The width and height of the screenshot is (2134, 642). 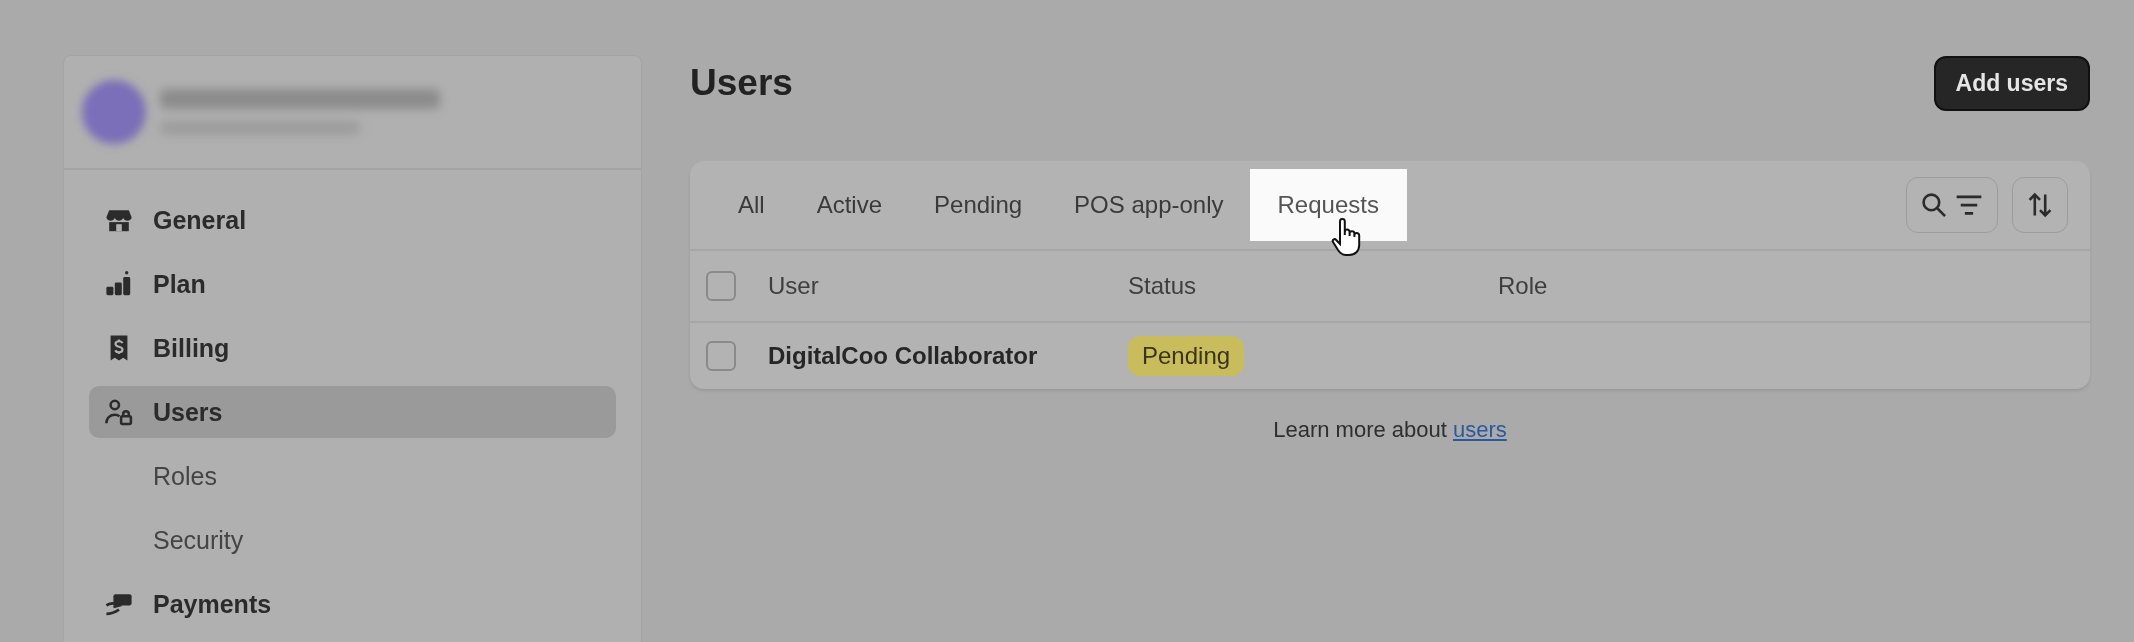 What do you see at coordinates (2011, 83) in the screenshot?
I see `add-users-button: Add users` at bounding box center [2011, 83].